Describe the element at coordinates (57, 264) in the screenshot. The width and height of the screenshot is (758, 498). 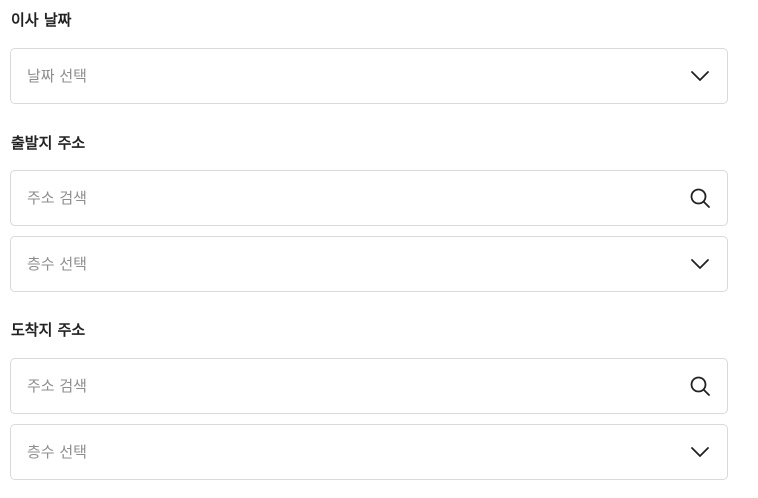
I see `origin-floor-placeholder: 층수 선택` at that location.